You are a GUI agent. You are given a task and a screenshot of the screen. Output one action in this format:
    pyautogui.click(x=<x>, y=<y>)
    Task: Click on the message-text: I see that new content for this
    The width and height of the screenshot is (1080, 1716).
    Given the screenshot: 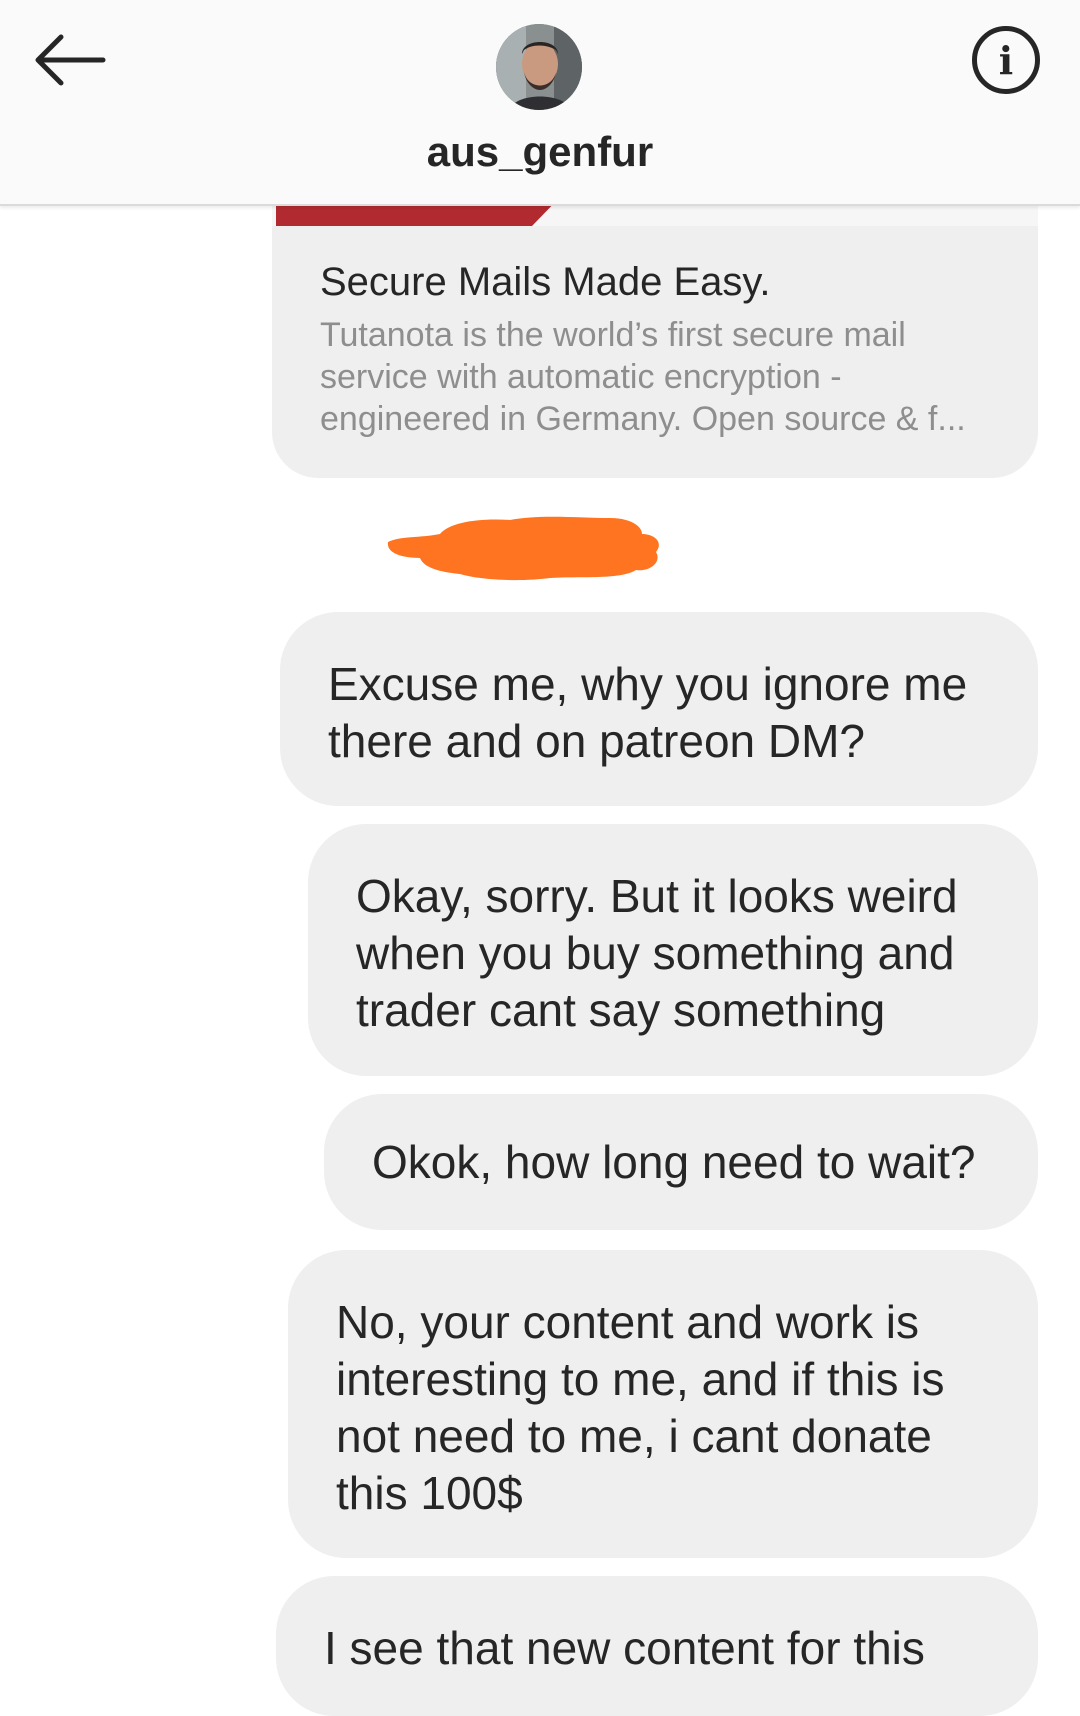 What is the action you would take?
    pyautogui.click(x=624, y=1648)
    